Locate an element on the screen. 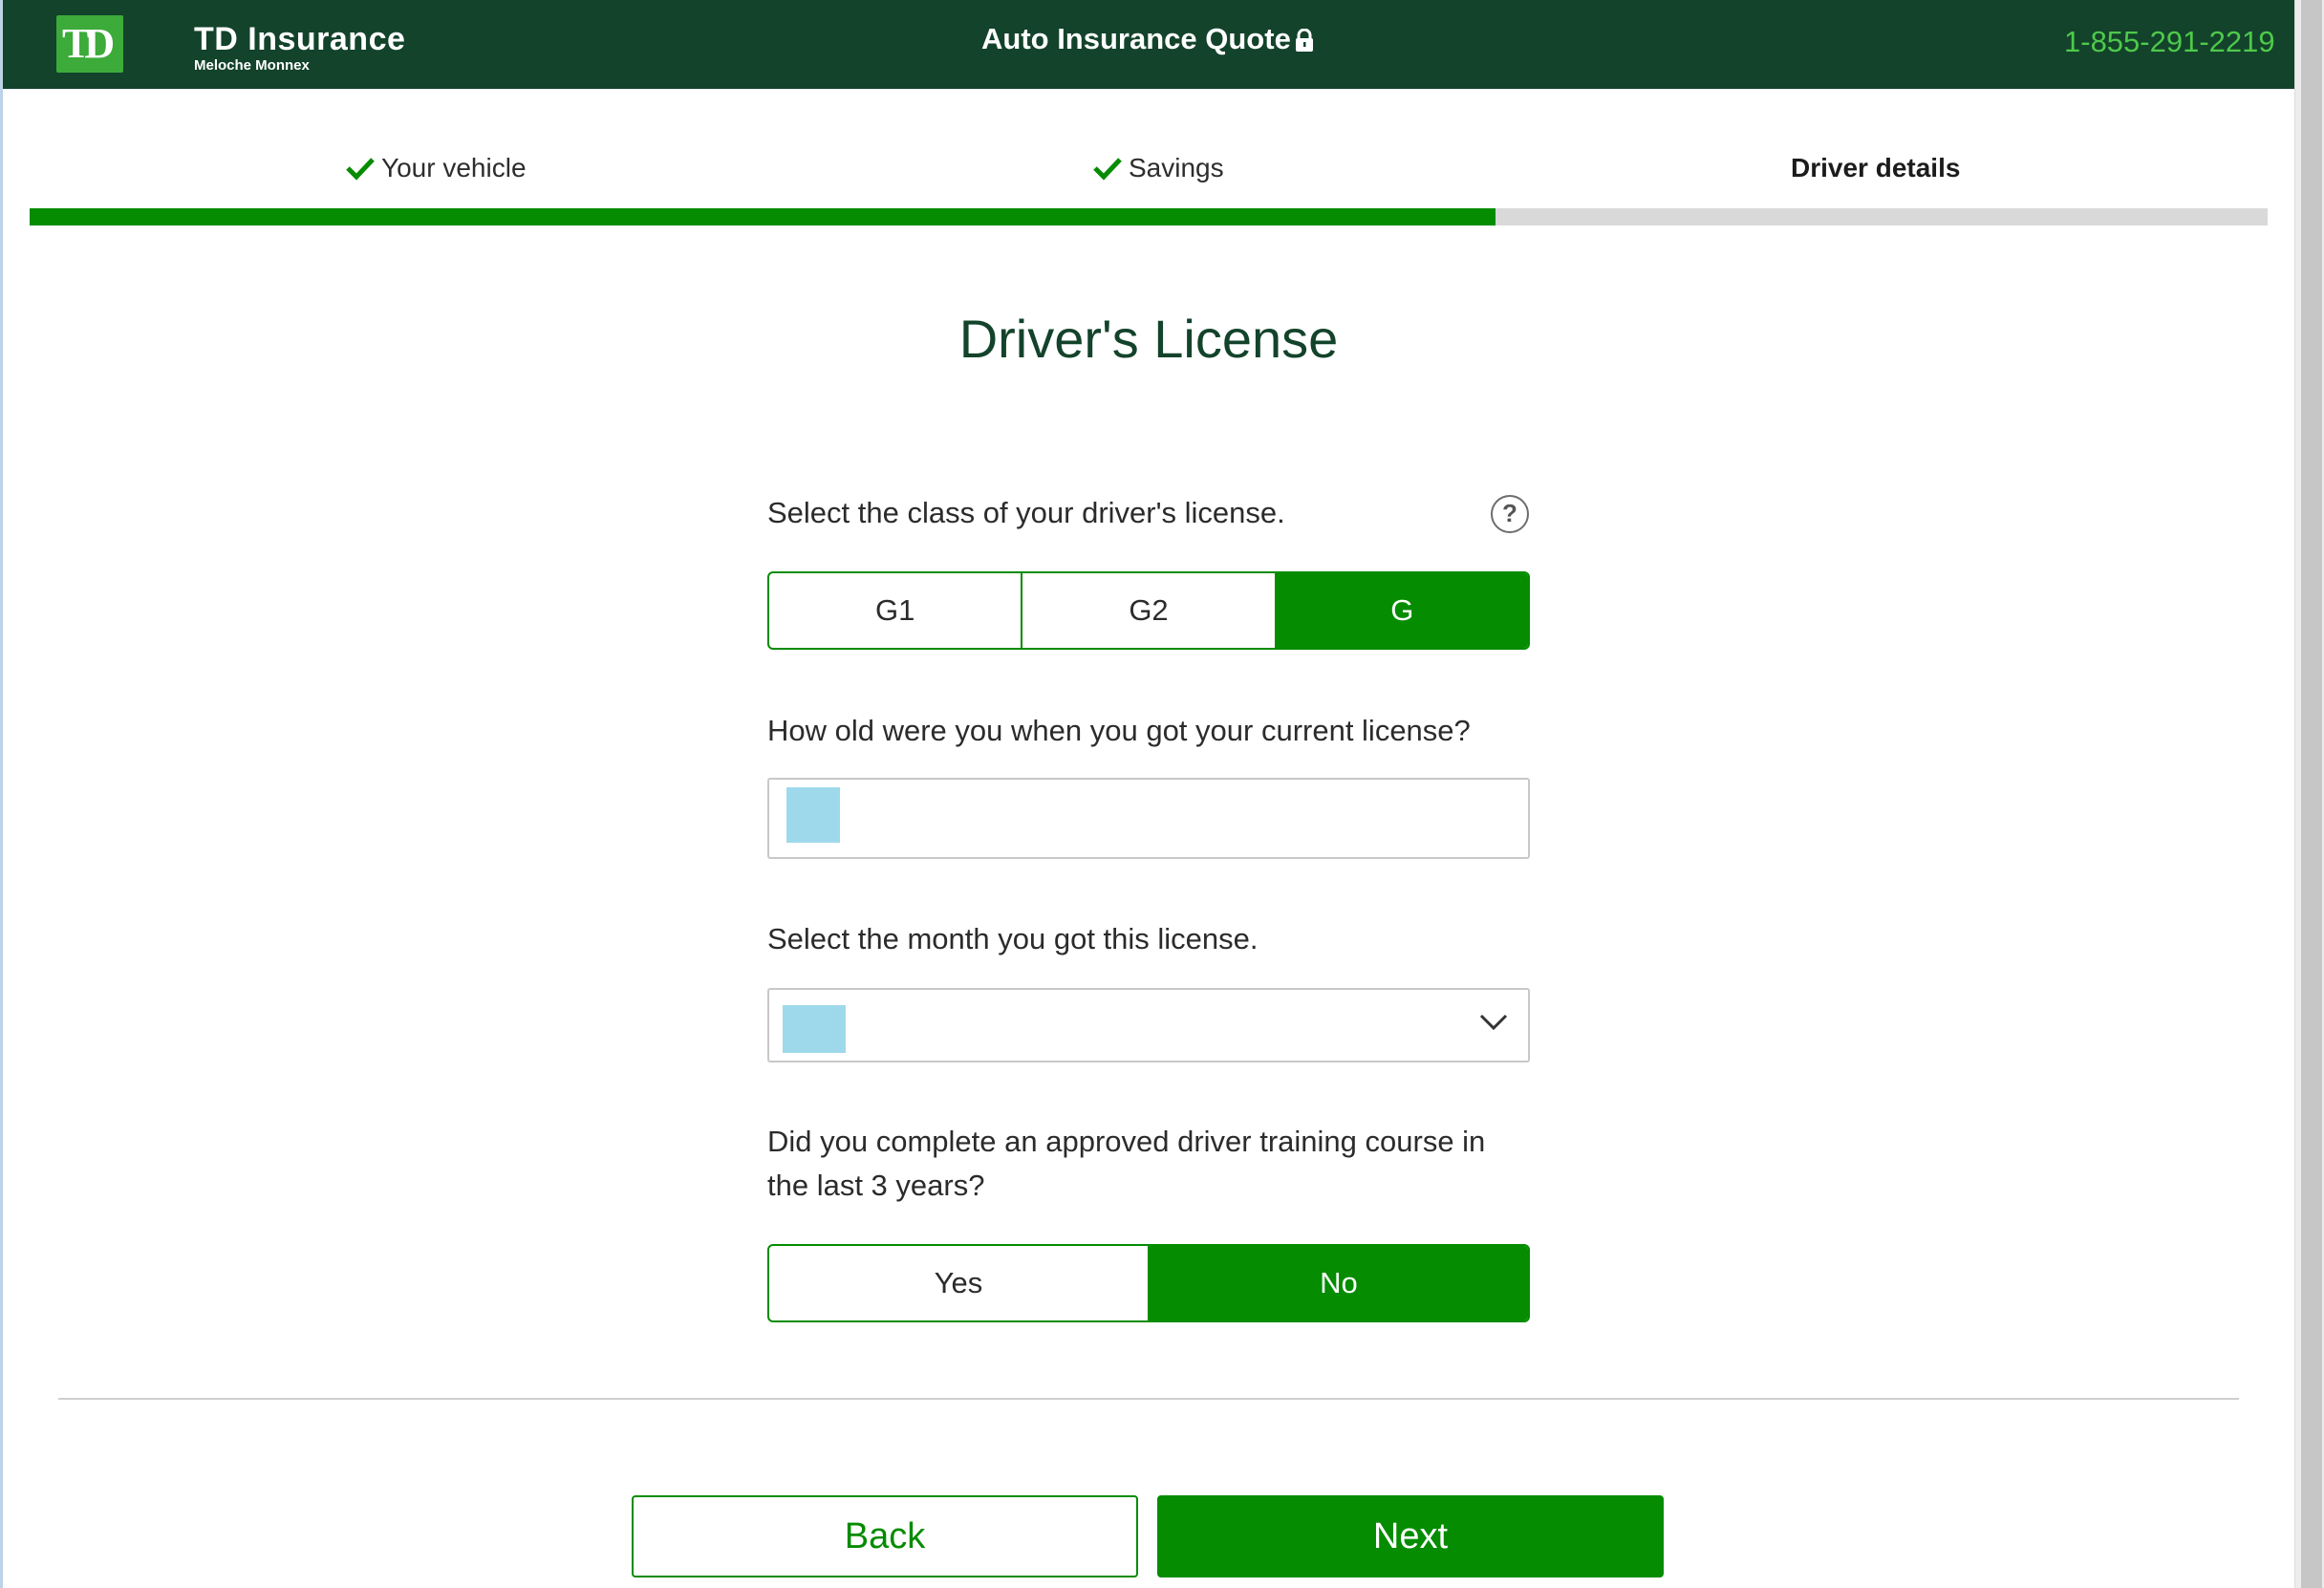 This screenshot has width=2324, height=1588. help-icon: ? is located at coordinates (1510, 514).